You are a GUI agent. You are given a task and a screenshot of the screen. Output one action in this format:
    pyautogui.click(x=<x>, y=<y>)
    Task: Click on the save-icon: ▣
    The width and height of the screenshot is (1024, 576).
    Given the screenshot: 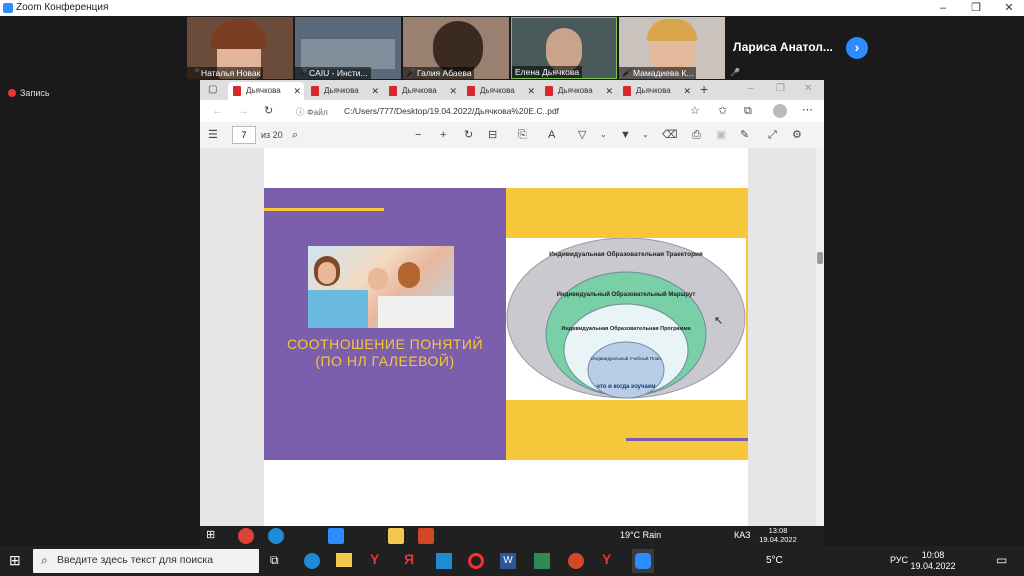 What is the action you would take?
    pyautogui.click(x=721, y=135)
    